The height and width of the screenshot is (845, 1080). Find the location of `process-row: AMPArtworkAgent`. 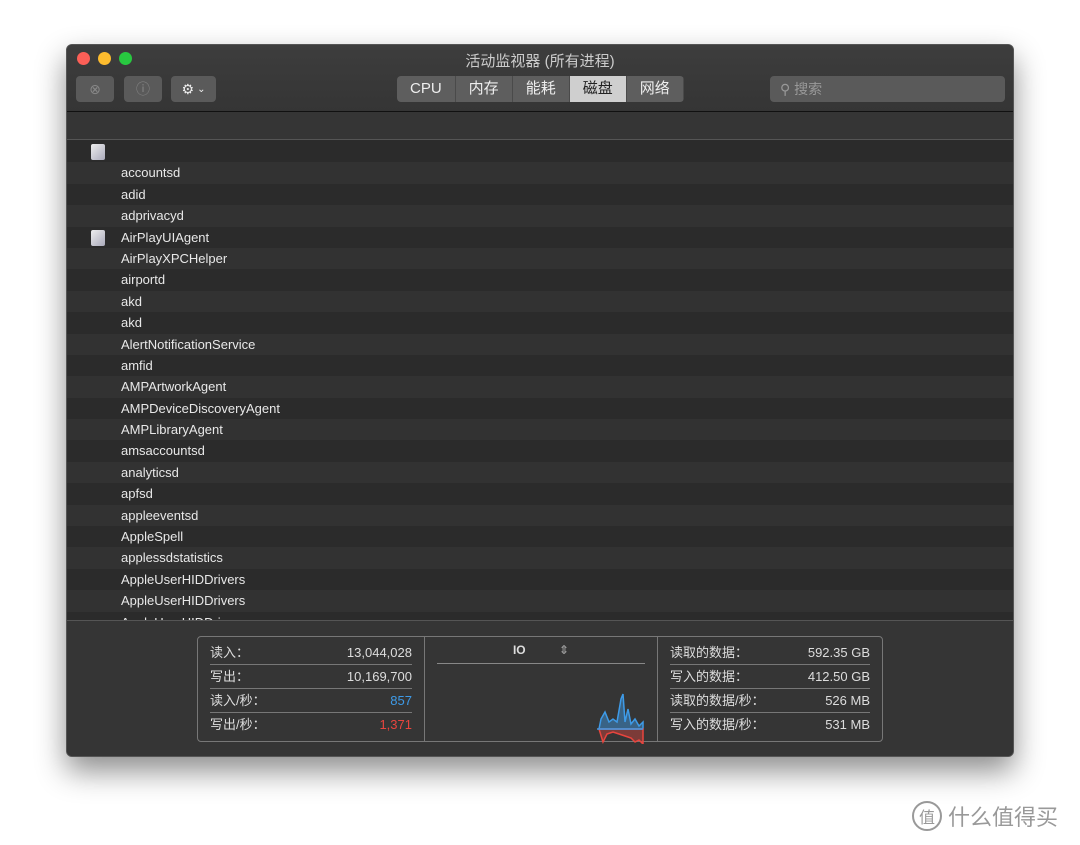

process-row: AMPArtworkAgent is located at coordinates (540, 387).